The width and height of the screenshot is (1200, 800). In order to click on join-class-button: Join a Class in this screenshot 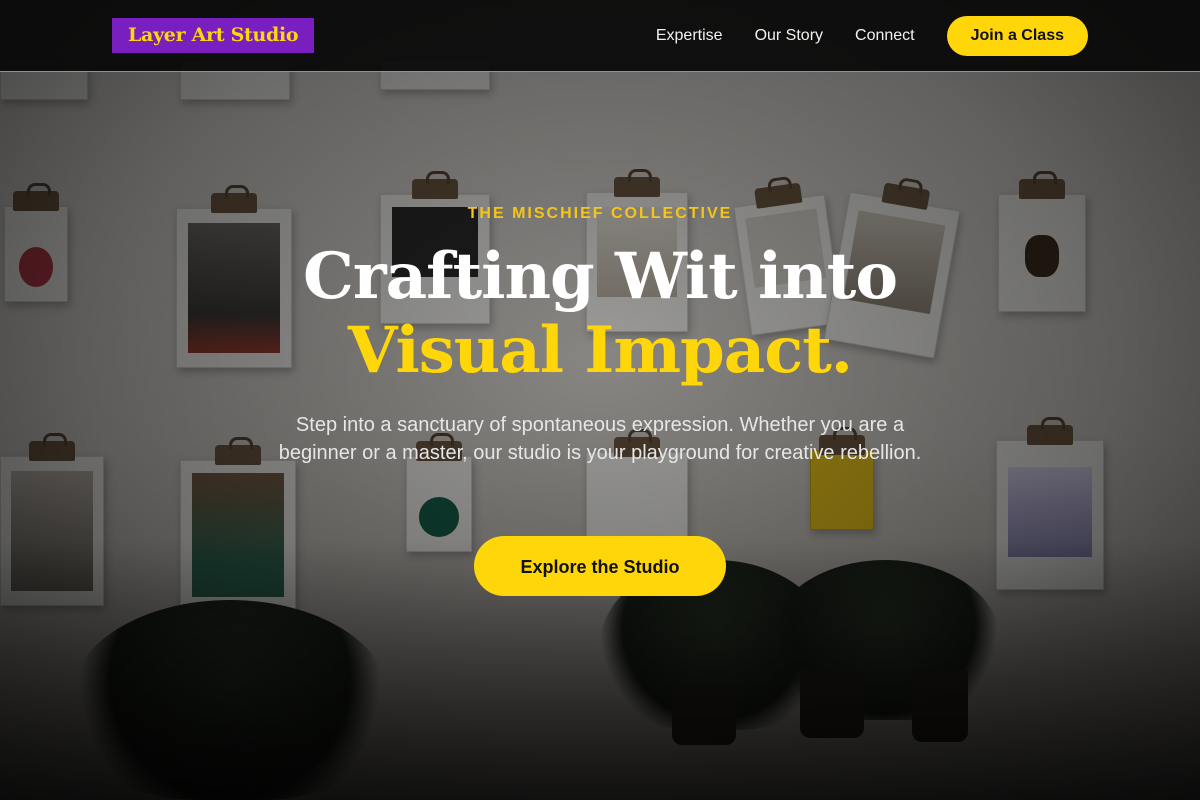, I will do `click(1017, 36)`.